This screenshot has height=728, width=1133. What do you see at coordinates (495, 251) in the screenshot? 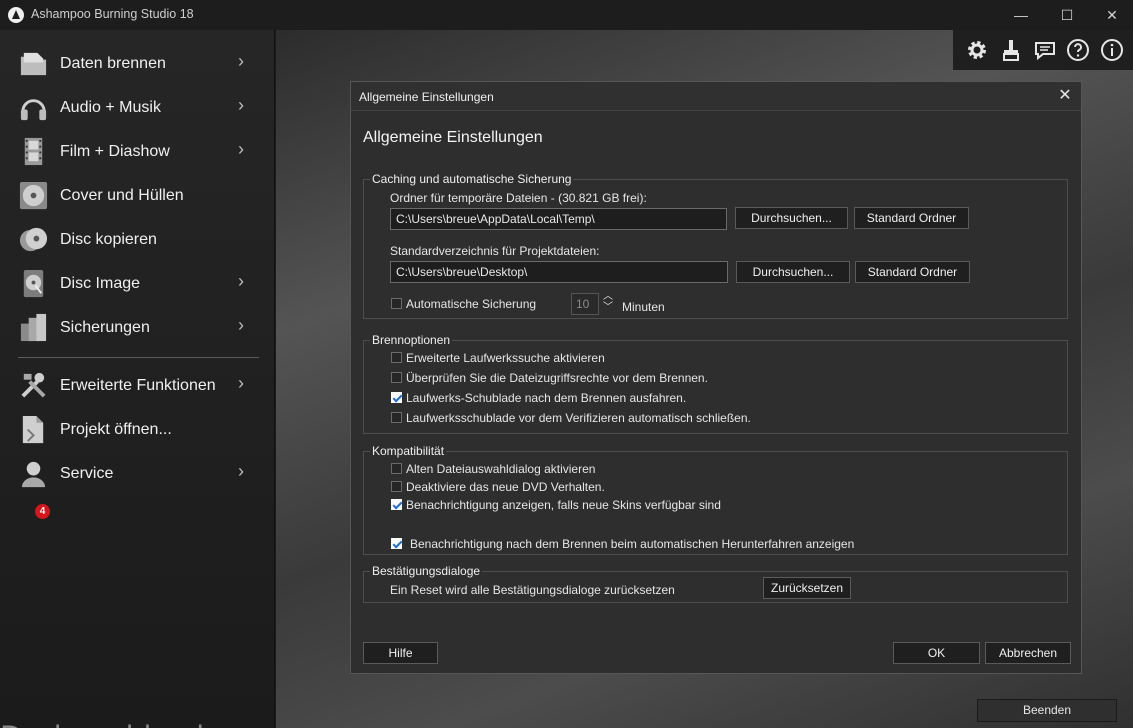
I see `project-folder-label: Standardverzeichnis für Projektdateien:` at bounding box center [495, 251].